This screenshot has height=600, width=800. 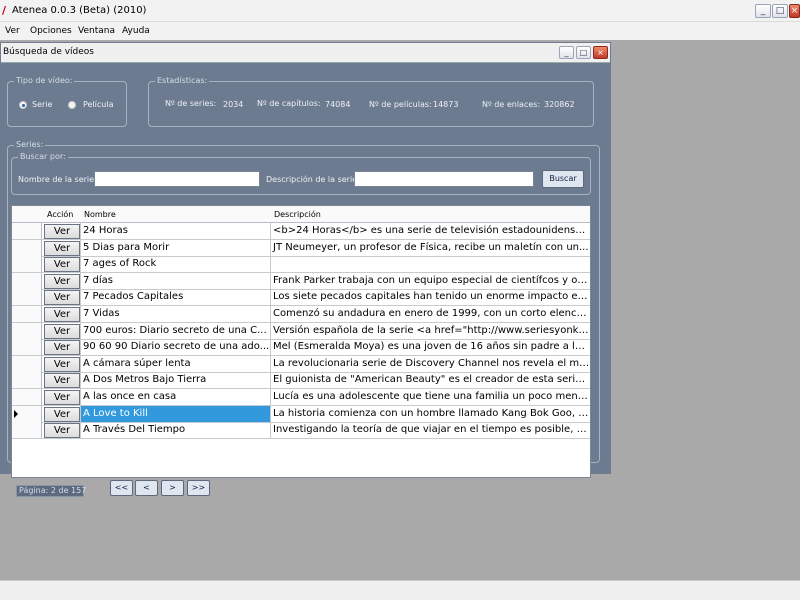 I want to click on cell-nombre: A Través Del Tiempo, so click(x=175, y=430).